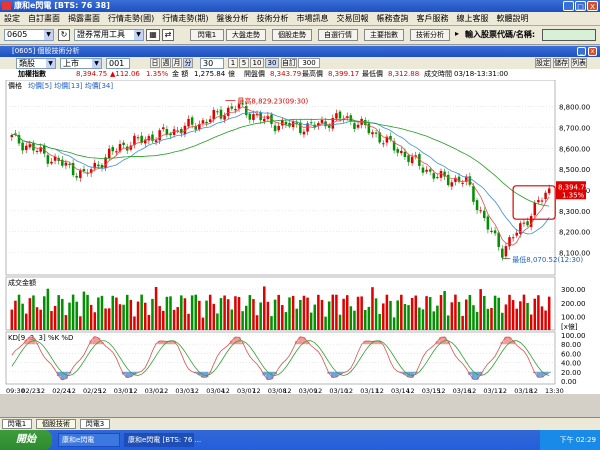 This screenshot has width=600, height=450. Describe the element at coordinates (568, 6) in the screenshot. I see `minimize-button: _` at that location.